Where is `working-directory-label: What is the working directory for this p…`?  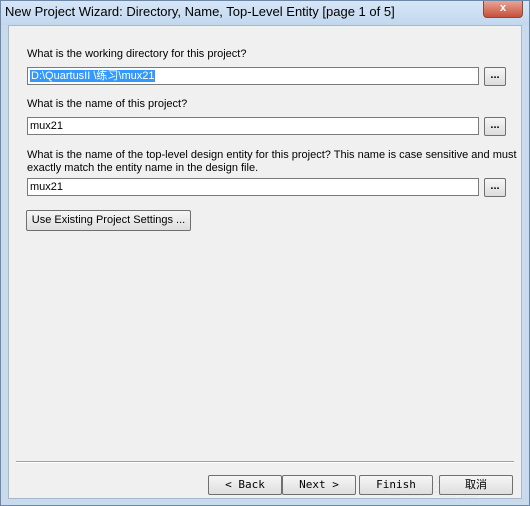
working-directory-label: What is the working directory for this p… is located at coordinates (137, 54).